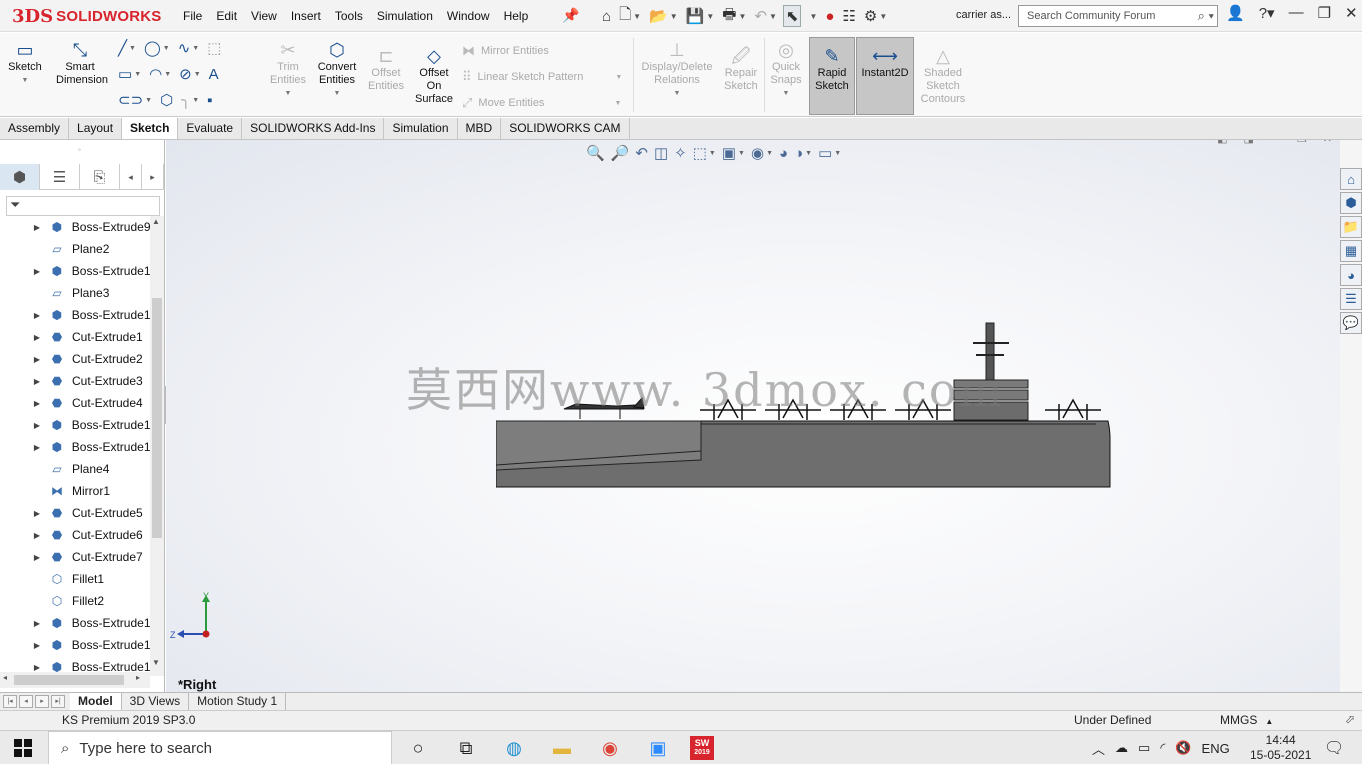 This screenshot has height=764, width=1362. What do you see at coordinates (386, 69) in the screenshot?
I see `offset-entities-button: ⊏ Offset Entities` at bounding box center [386, 69].